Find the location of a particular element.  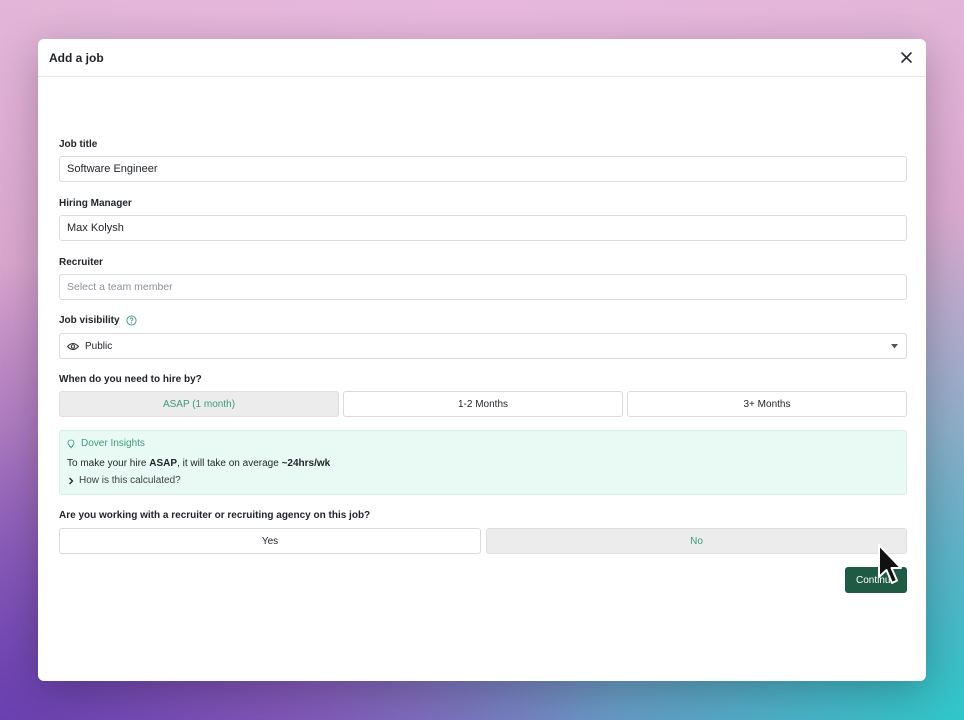

agency-option-label: No is located at coordinates (696, 541).